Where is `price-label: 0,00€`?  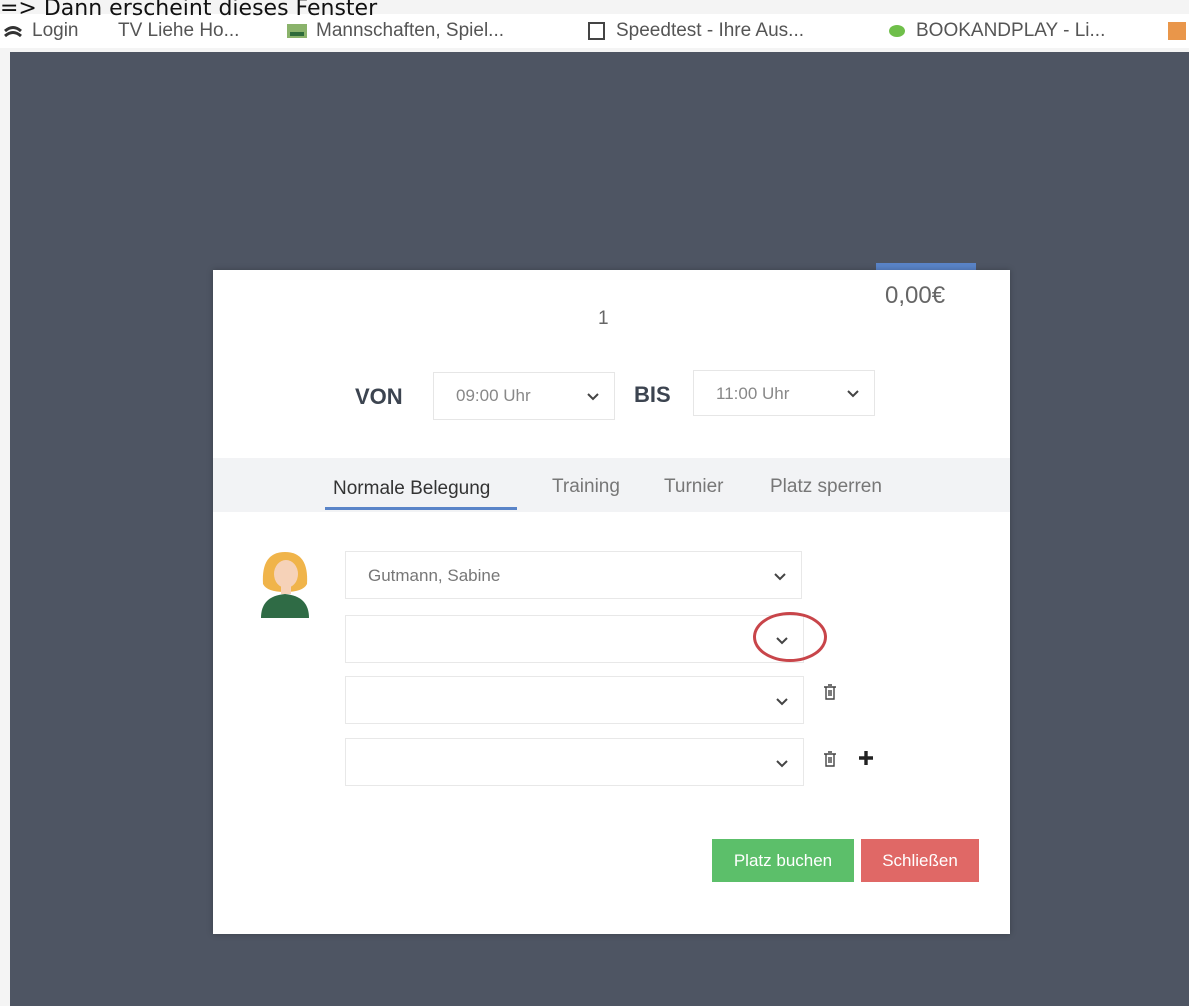 price-label: 0,00€ is located at coordinates (915, 295).